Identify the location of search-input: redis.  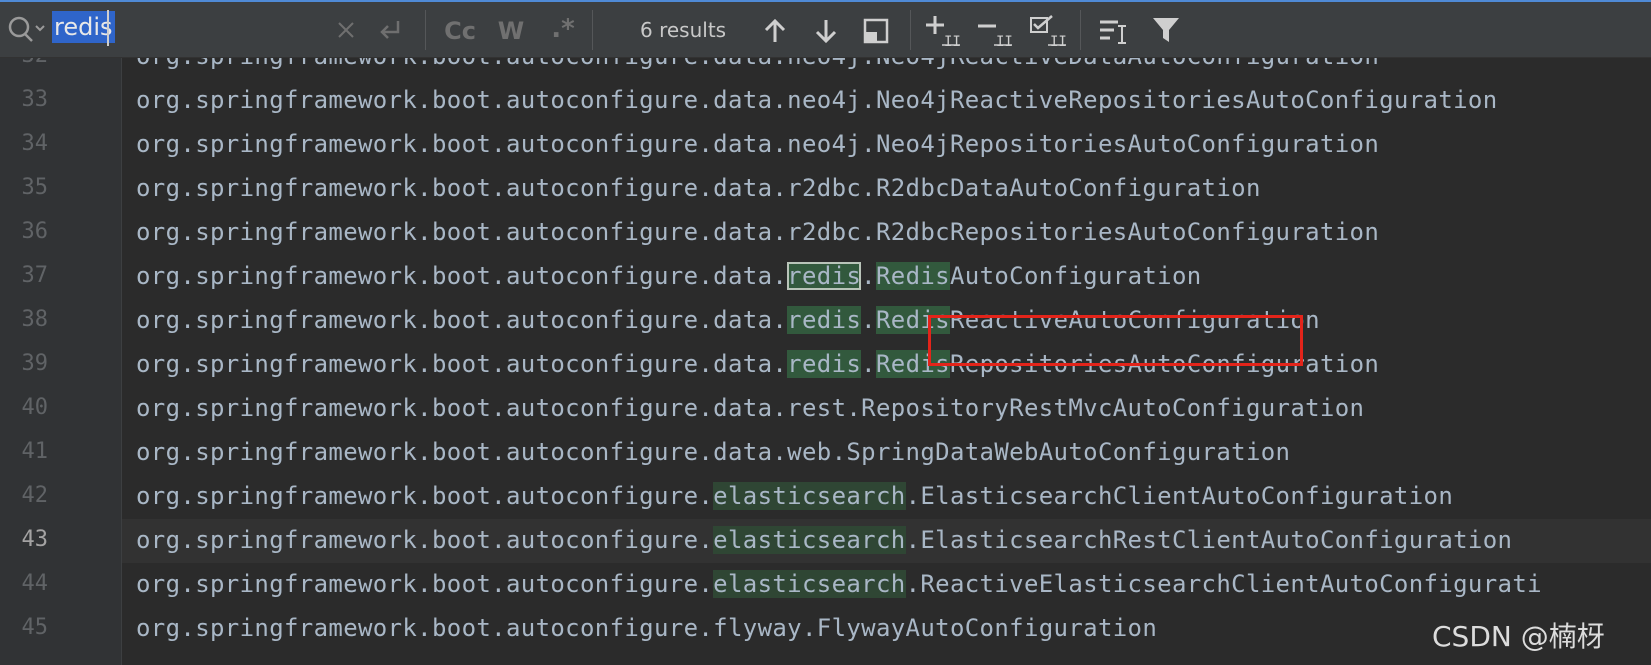
(83, 27).